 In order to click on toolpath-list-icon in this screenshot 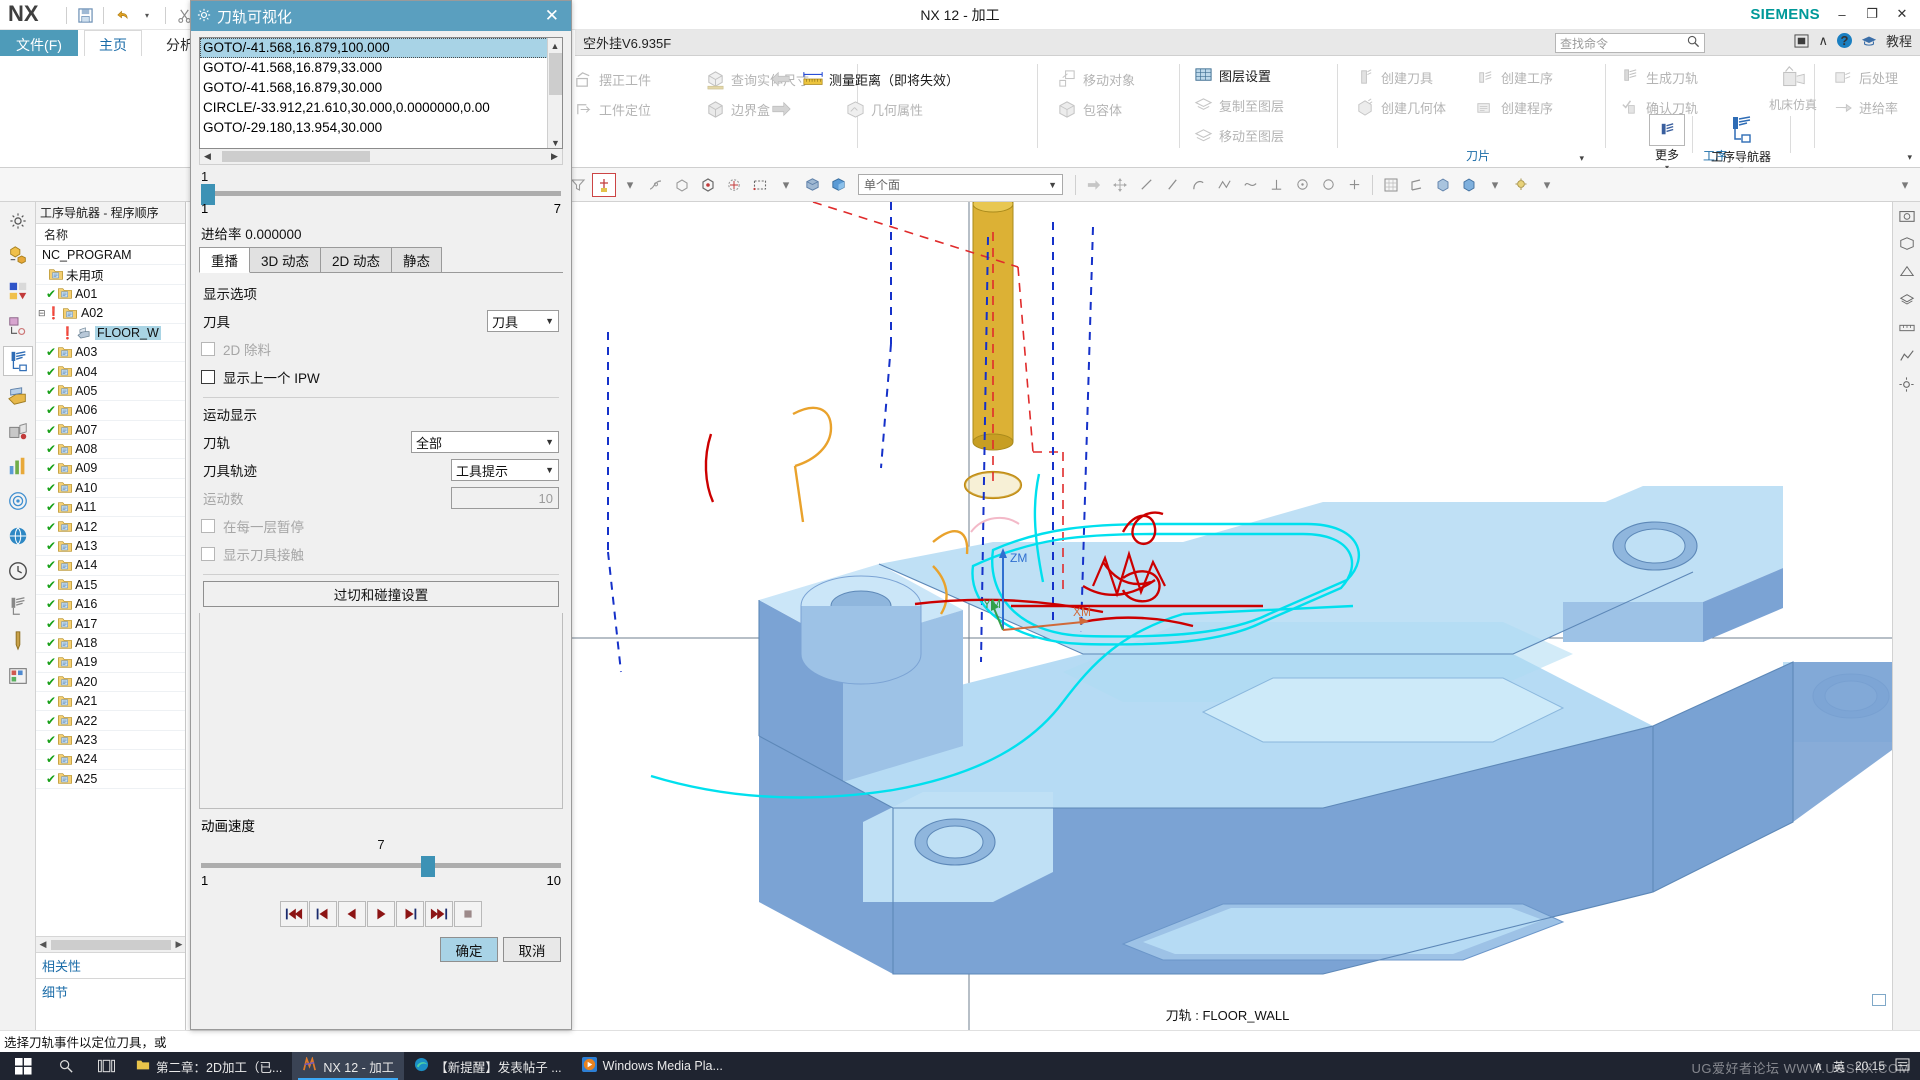, I will do `click(18, 606)`.